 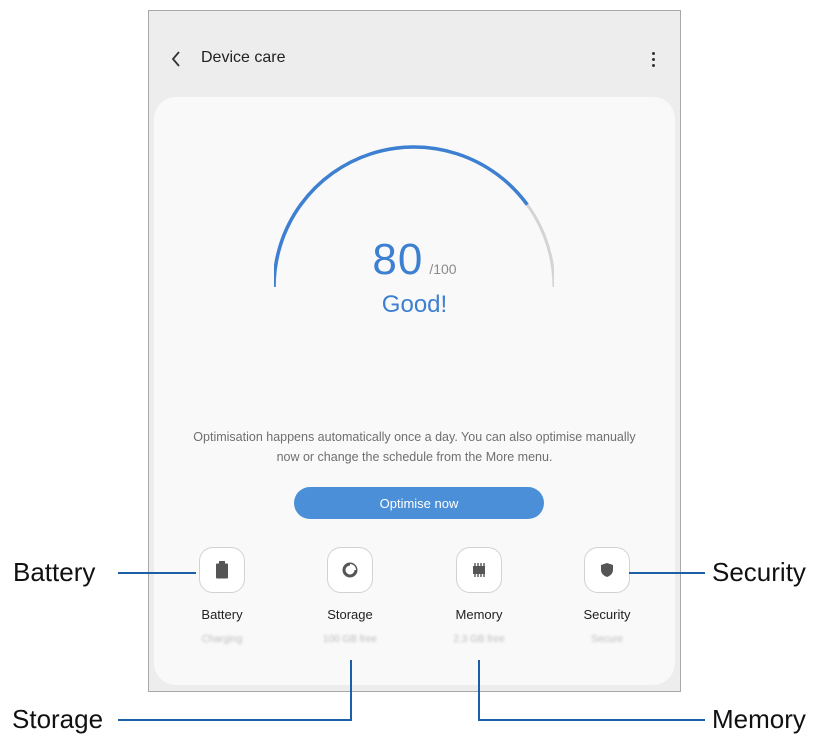 What do you see at coordinates (479, 614) in the screenshot?
I see `memory-label: Memory` at bounding box center [479, 614].